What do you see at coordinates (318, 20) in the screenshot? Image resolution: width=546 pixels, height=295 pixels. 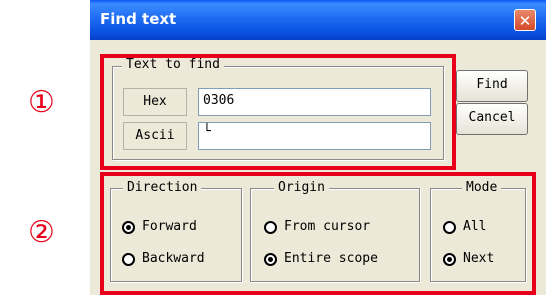 I see `title-bar: Find text ✕` at bounding box center [318, 20].